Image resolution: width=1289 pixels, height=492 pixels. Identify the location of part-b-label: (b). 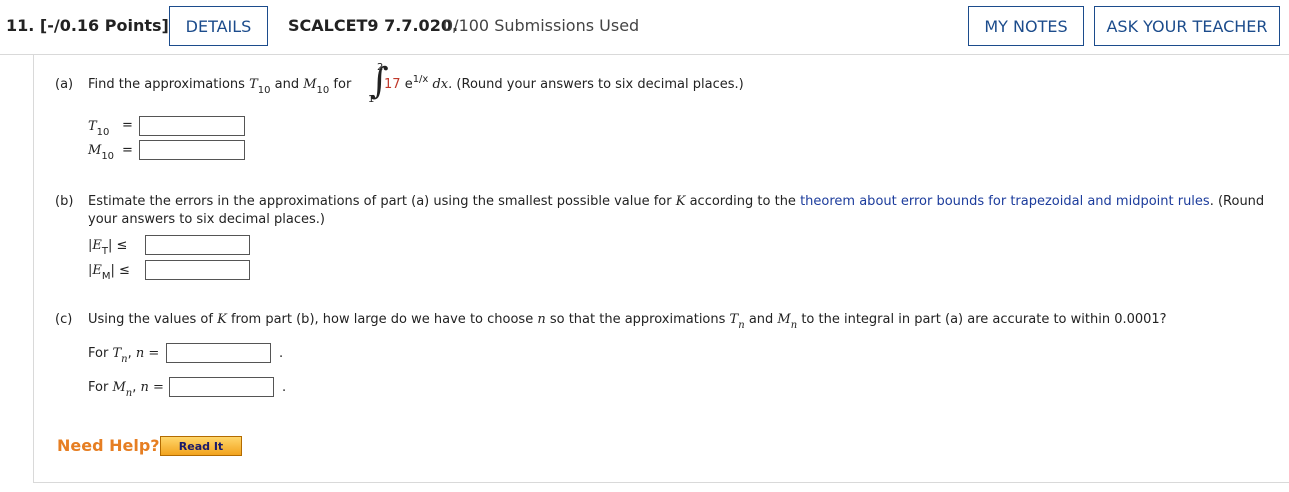
(64, 201).